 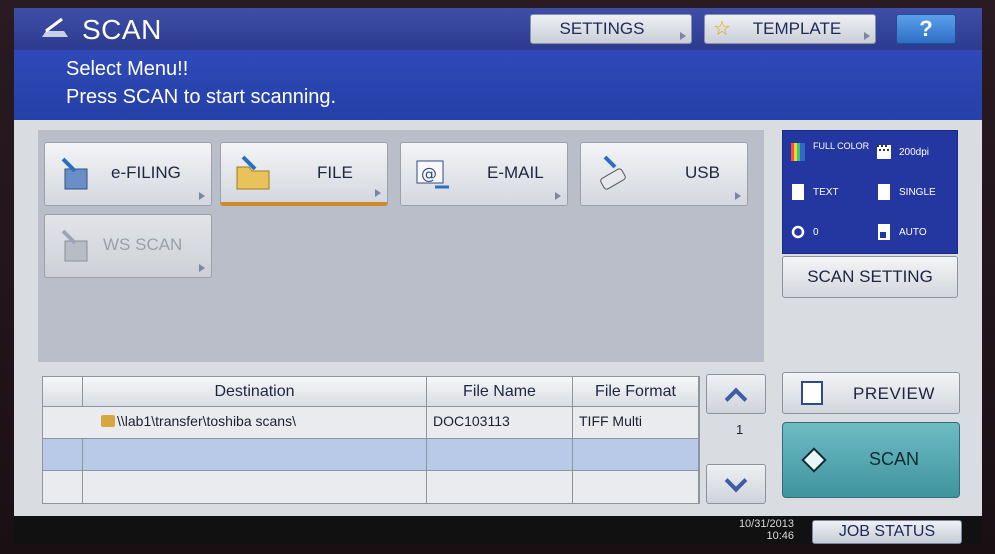 I want to click on rotation-status: 0, so click(x=831, y=232).